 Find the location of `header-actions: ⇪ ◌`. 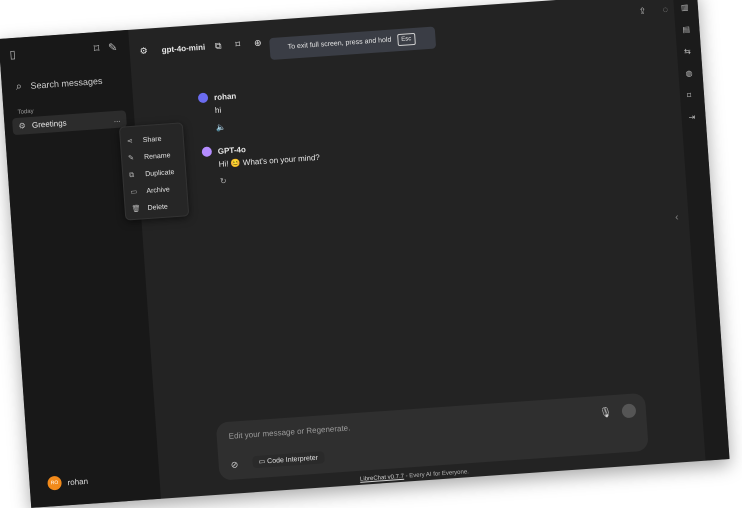

header-actions: ⇪ ◌ is located at coordinates (646, 11).